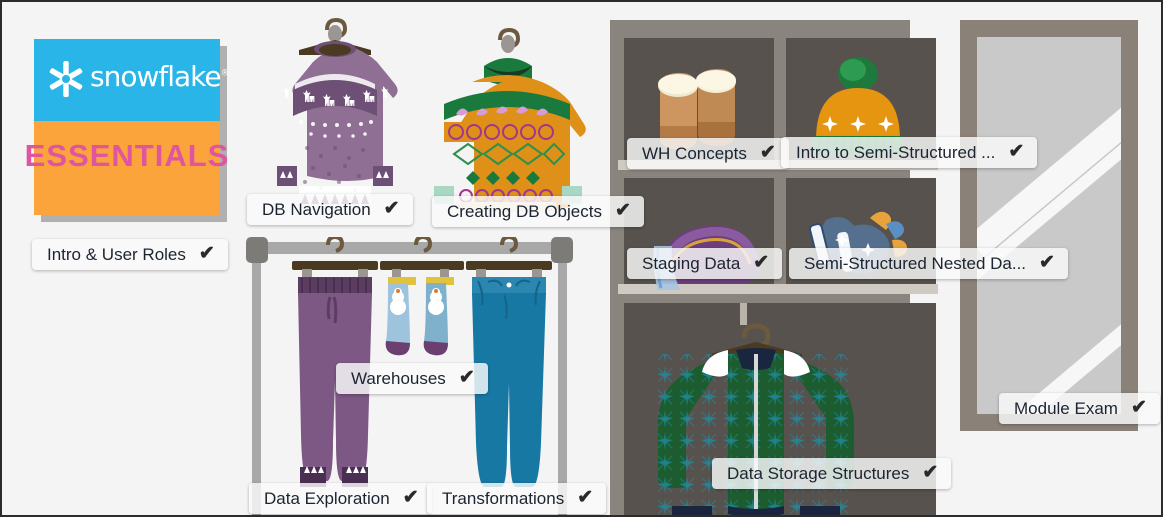 The height and width of the screenshot is (517, 1163). I want to click on poster-top-band: snowflake®, so click(132, 80).